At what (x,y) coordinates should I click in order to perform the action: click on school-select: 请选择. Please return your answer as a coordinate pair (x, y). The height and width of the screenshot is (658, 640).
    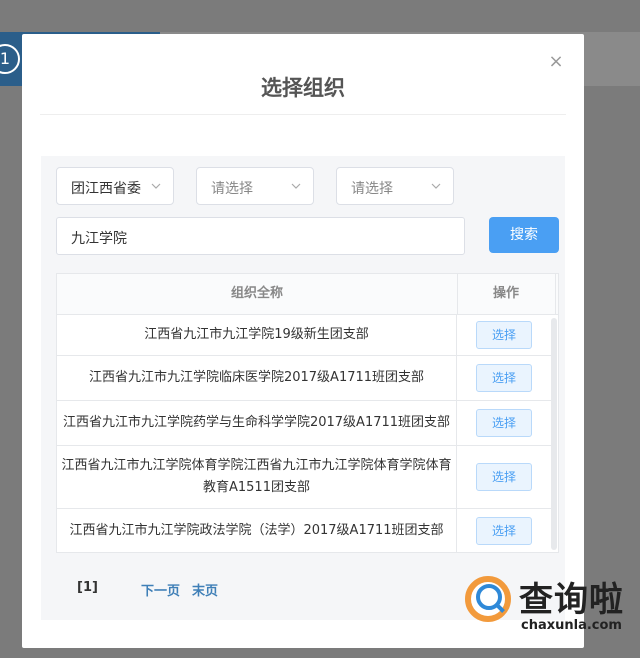
    Looking at the image, I should click on (395, 186).